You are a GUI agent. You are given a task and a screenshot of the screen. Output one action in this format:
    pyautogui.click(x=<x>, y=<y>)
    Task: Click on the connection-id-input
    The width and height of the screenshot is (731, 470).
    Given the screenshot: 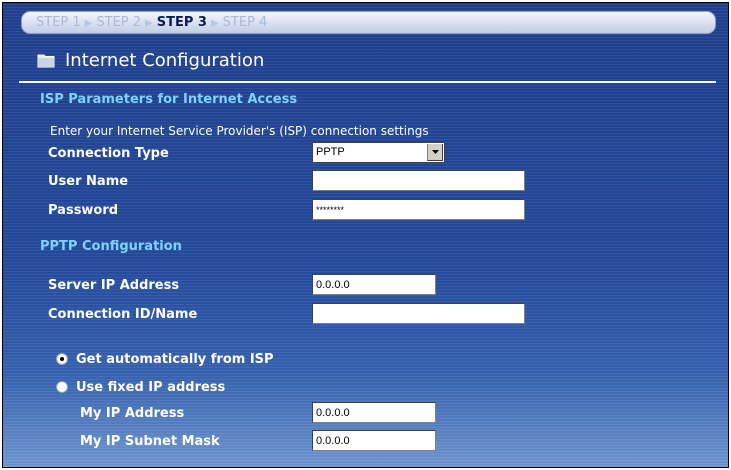 What is the action you would take?
    pyautogui.click(x=418, y=313)
    